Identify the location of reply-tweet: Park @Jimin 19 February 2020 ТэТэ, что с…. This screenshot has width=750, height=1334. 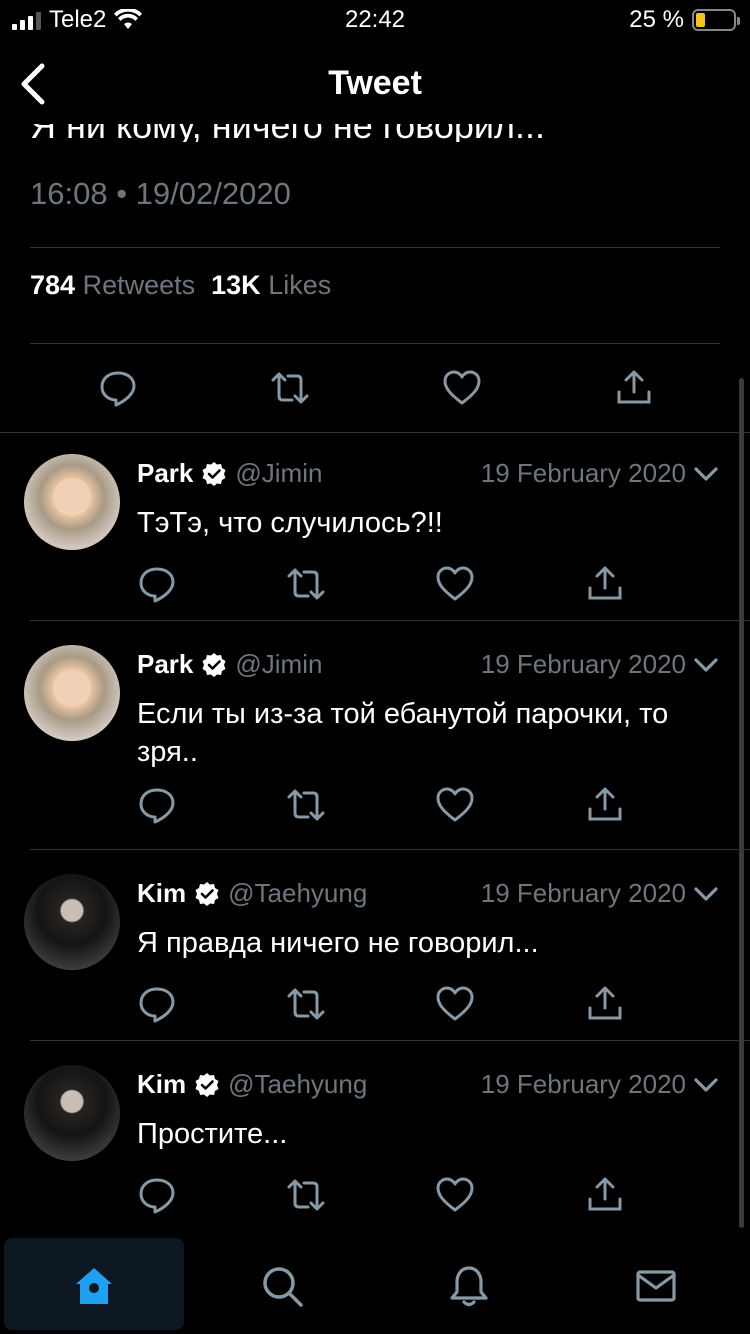
(375, 528).